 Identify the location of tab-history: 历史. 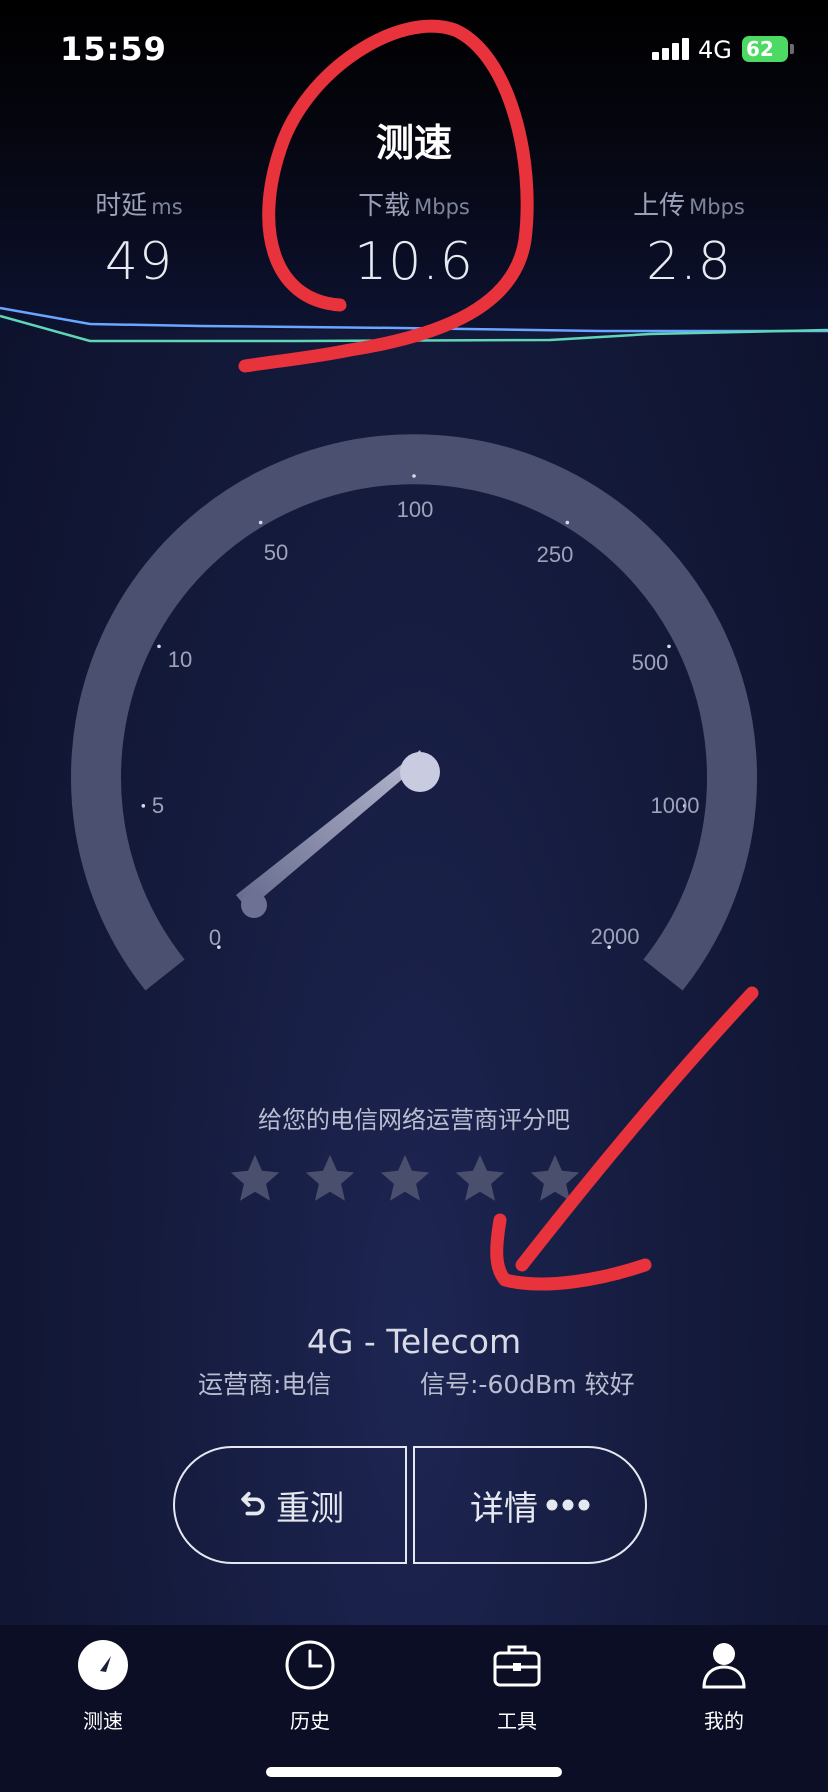
(310, 1685).